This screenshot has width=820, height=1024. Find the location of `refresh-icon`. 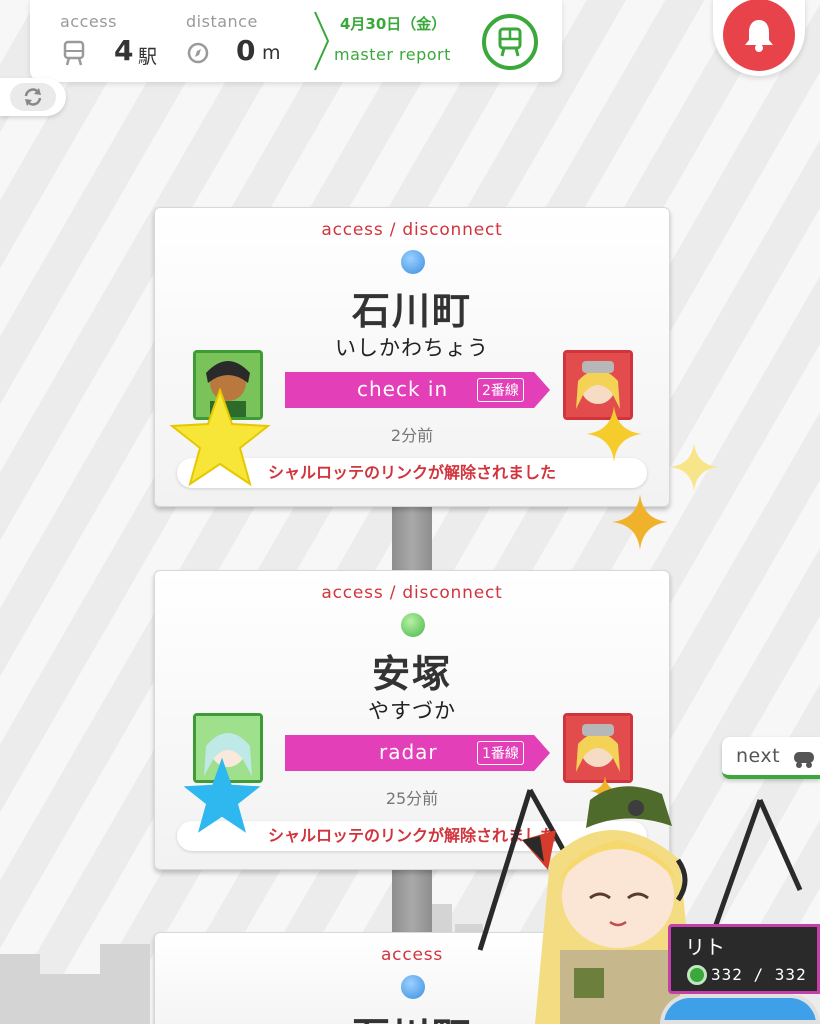

refresh-icon is located at coordinates (33, 97).